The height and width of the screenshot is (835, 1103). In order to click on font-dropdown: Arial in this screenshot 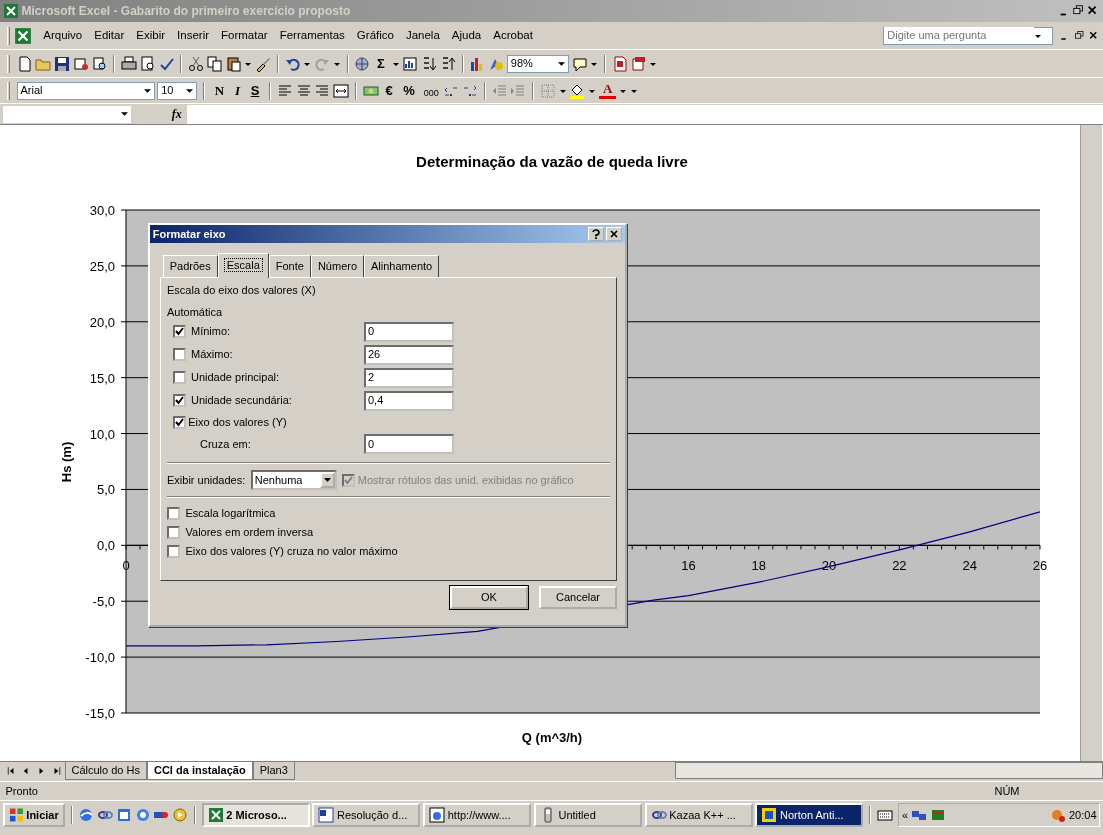, I will do `click(85, 90)`.